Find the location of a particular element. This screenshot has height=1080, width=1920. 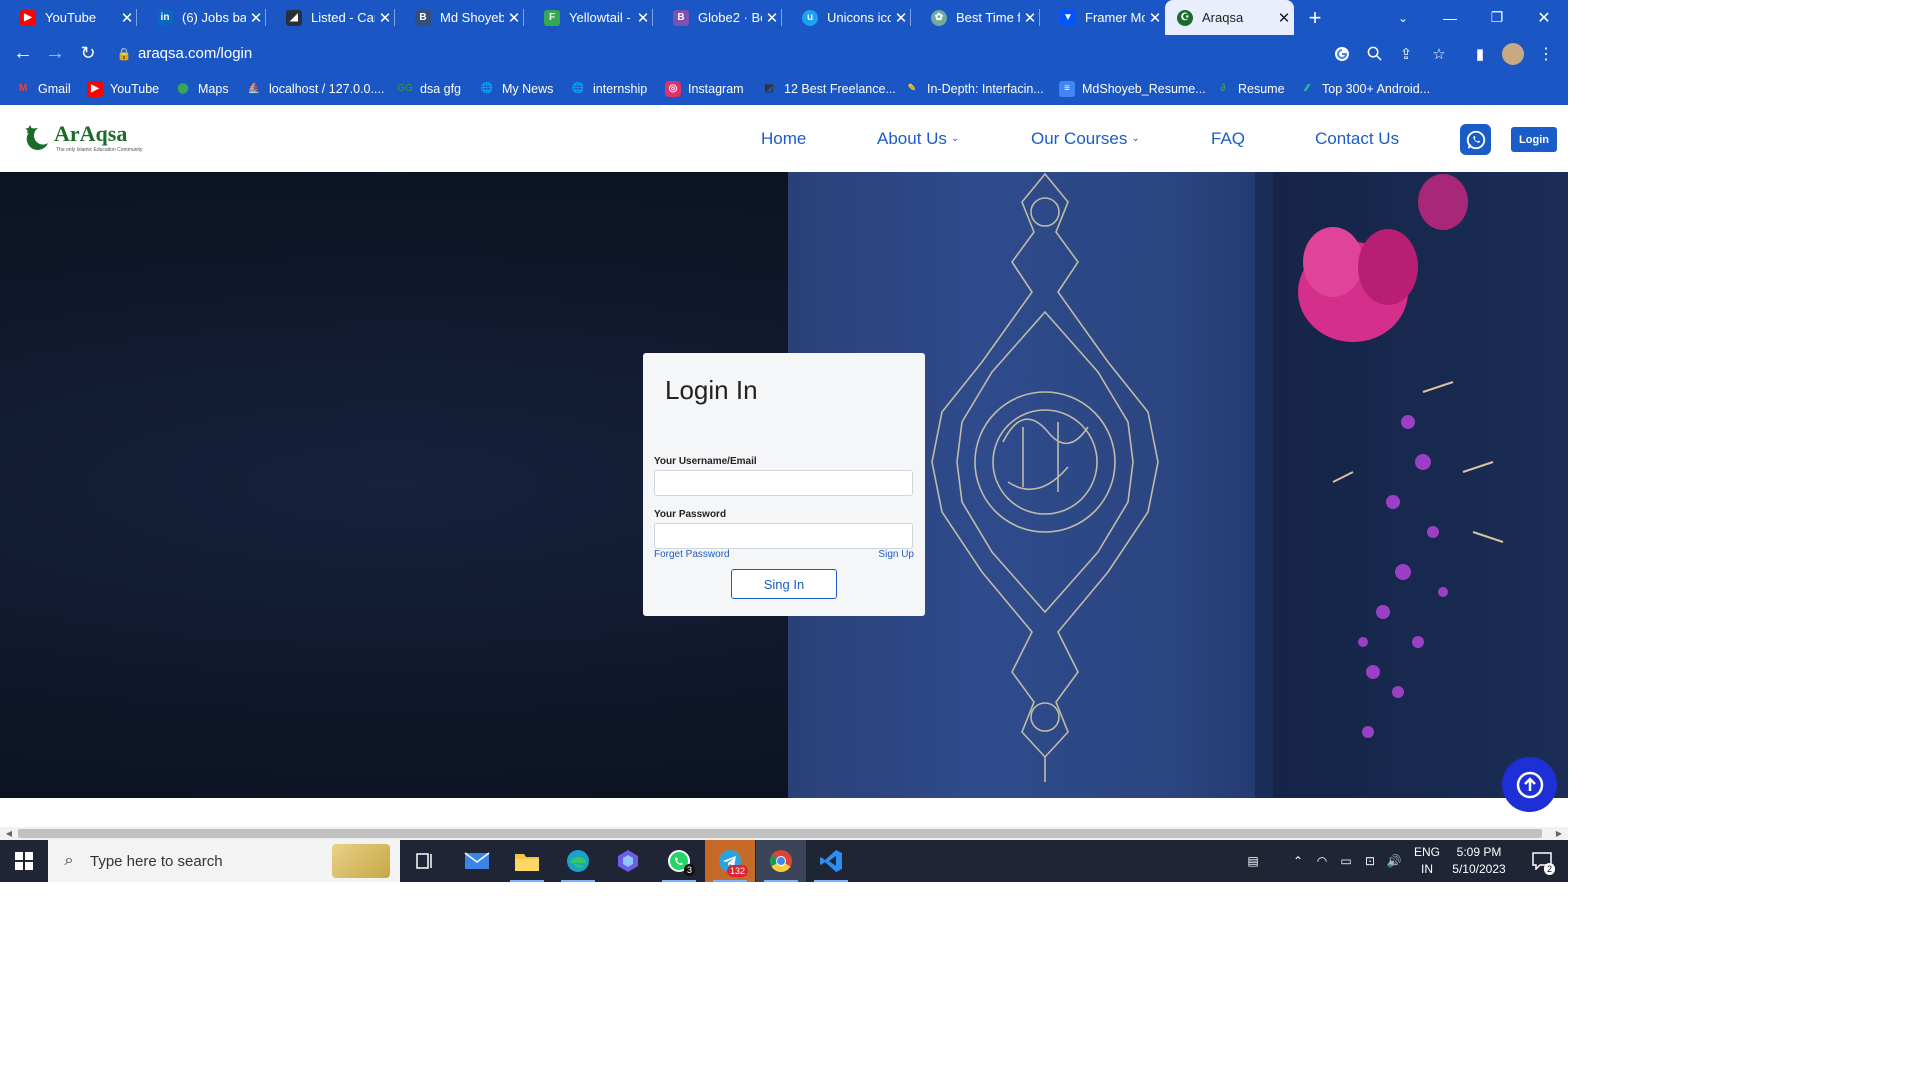

address-bar: 🔒 araqsa.com/login is located at coordinates (820, 53).